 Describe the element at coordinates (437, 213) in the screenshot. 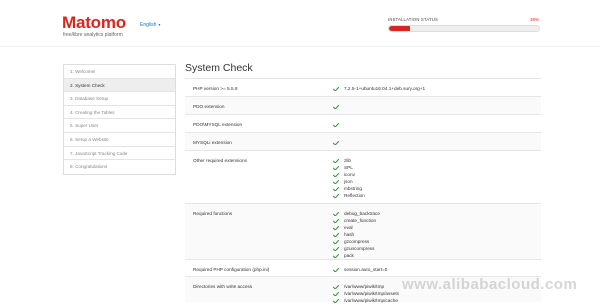

I see `check-line: debug_backtrace` at that location.